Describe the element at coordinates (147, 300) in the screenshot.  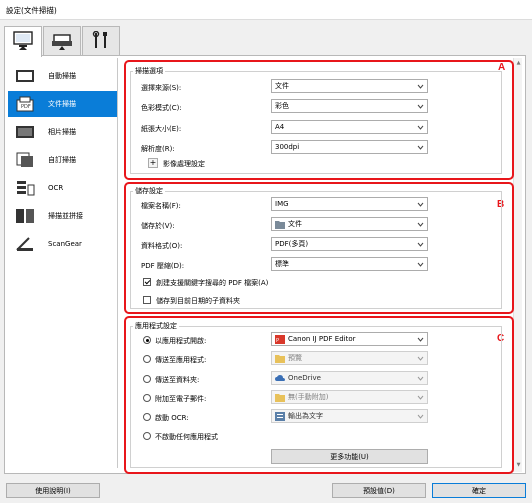
I see `date-subfolder-checkbox` at that location.